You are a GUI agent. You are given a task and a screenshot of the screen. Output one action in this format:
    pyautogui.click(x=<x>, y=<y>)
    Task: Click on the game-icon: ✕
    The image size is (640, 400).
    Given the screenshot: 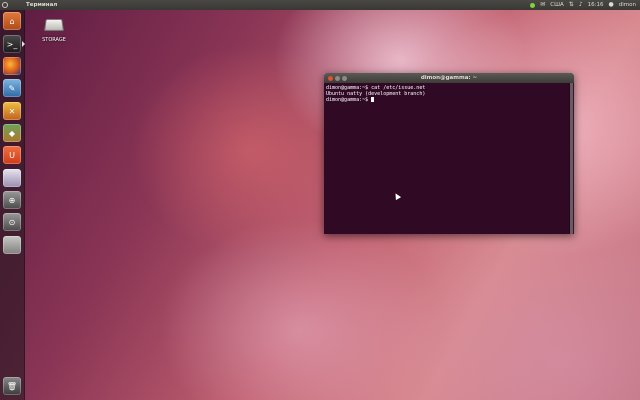 What is the action you would take?
    pyautogui.click(x=12, y=111)
    